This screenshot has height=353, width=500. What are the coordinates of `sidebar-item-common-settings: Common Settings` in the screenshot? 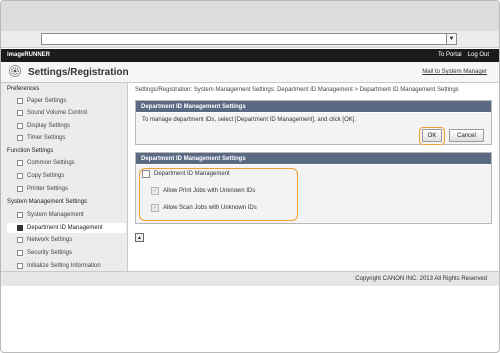 It's located at (46, 163).